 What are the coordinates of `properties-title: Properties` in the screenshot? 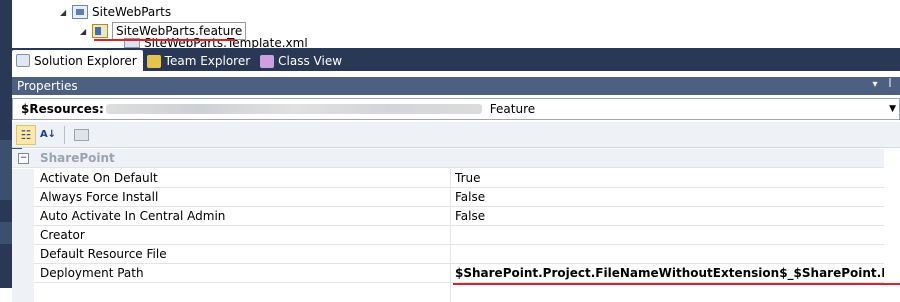 It's located at (47, 86).